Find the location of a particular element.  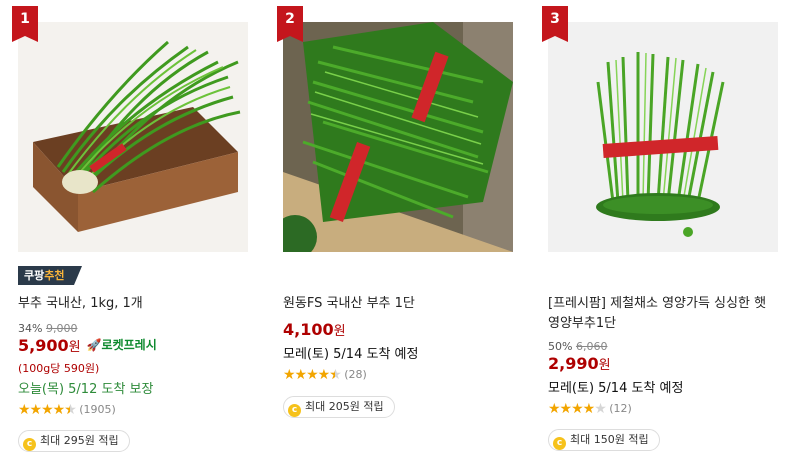

unit-price: (100g당 590원) is located at coordinates (59, 368).